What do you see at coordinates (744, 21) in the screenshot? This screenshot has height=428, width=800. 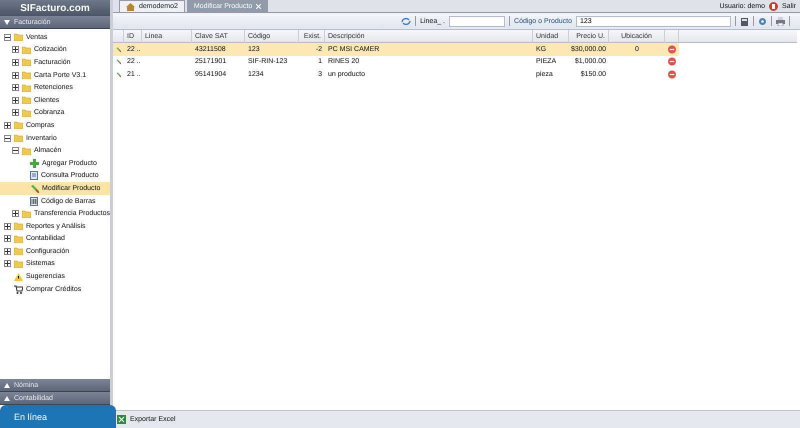 I see `calculator-icon` at bounding box center [744, 21].